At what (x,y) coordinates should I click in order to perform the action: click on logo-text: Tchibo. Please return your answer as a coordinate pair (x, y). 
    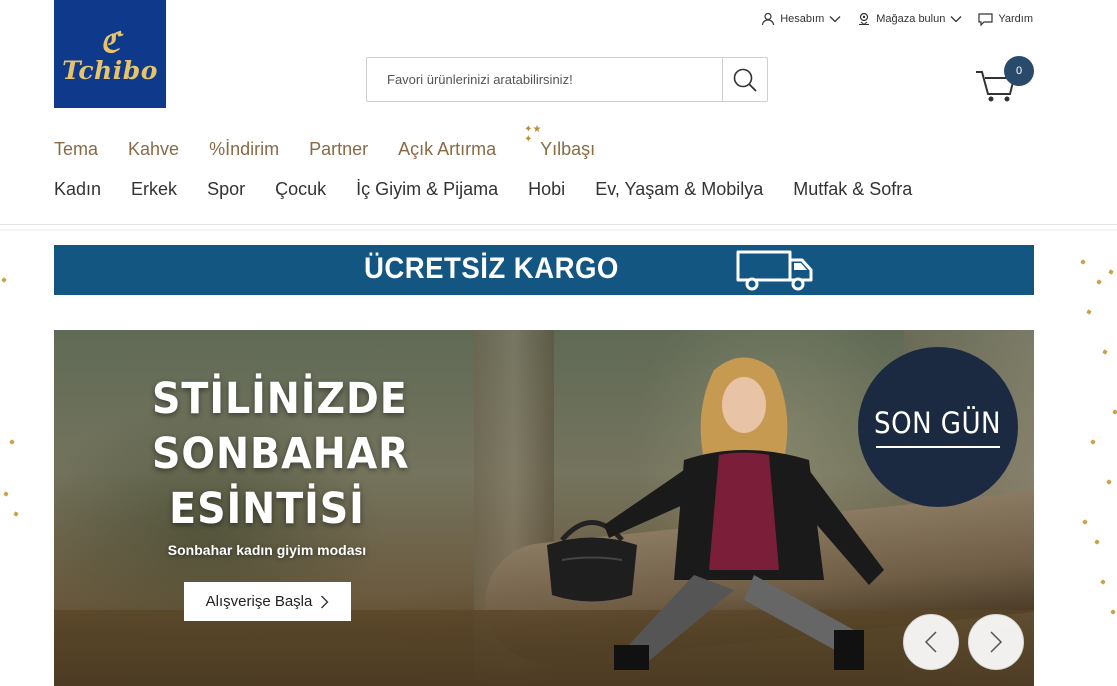
    Looking at the image, I should click on (110, 70).